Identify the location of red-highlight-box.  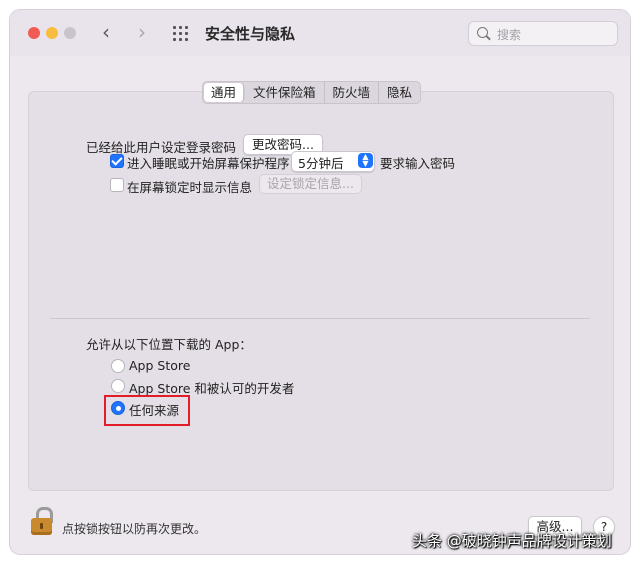
(147, 410).